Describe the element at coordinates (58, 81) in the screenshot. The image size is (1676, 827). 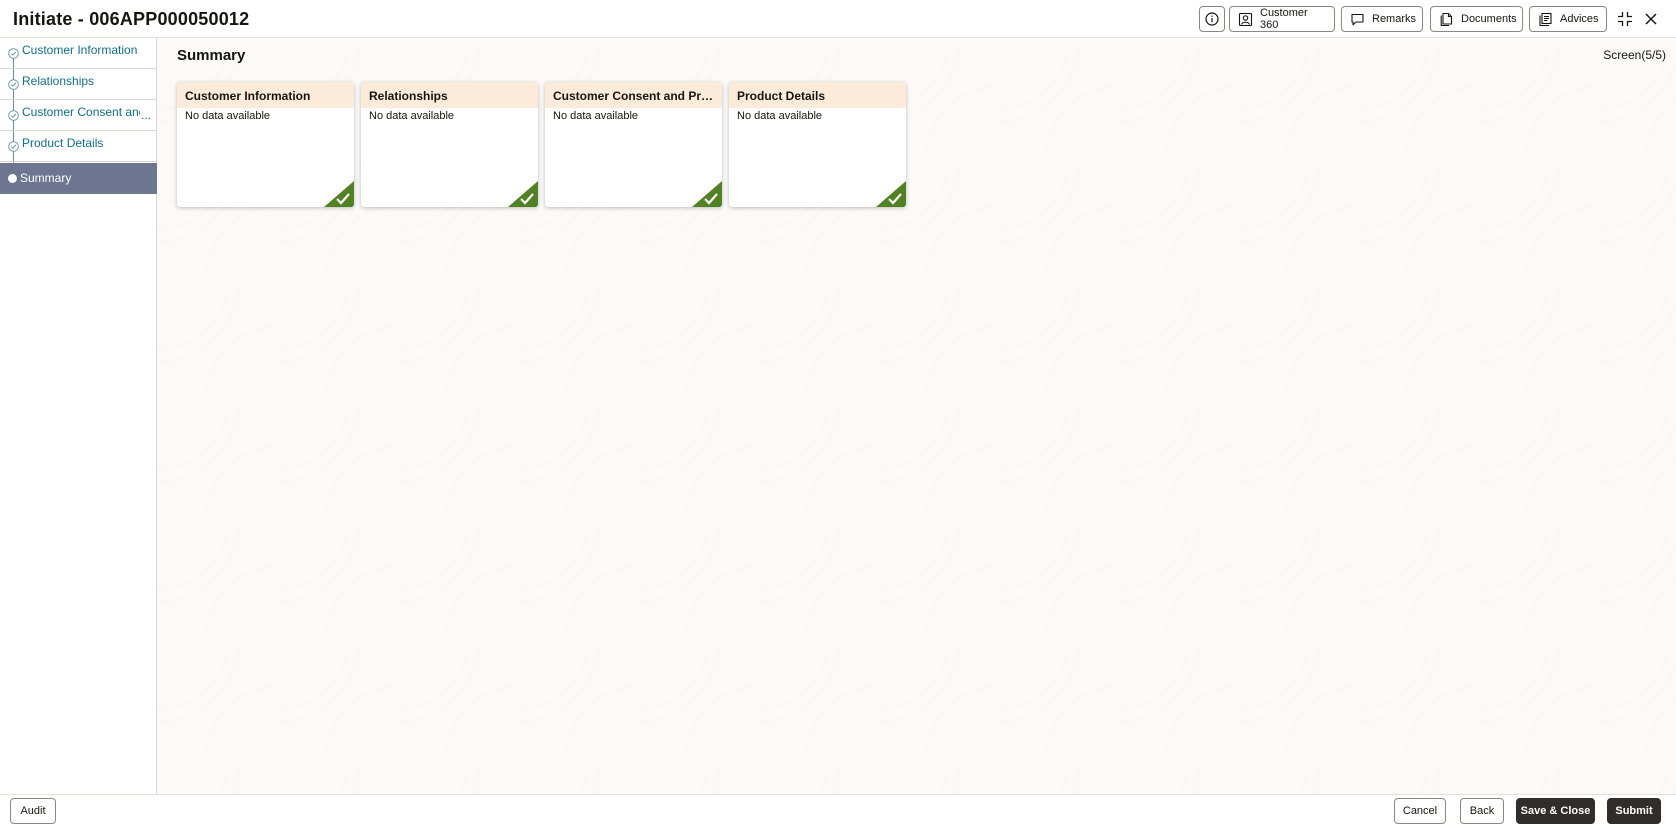
I see `sidebar-item-label: Relationships` at that location.